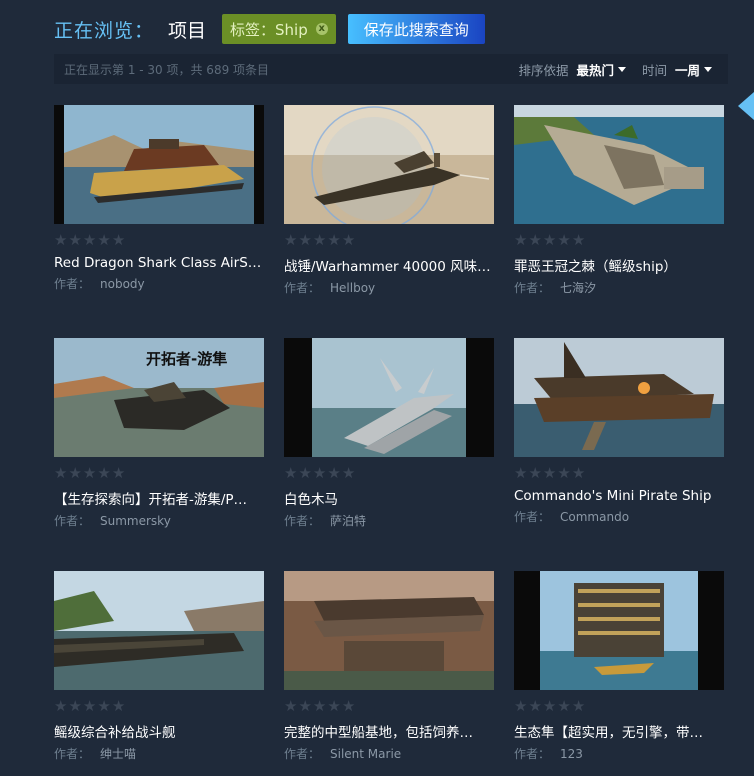 The image size is (754, 776). I want to click on tag-filter-label: 标签：Ship, so click(269, 29).